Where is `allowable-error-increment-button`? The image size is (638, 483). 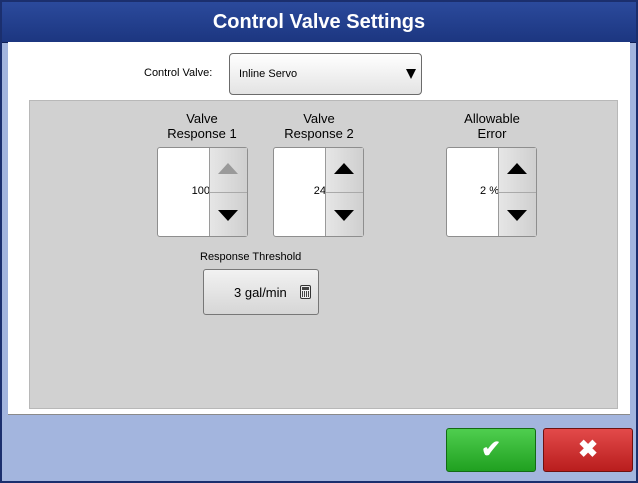 allowable-error-increment-button is located at coordinates (517, 170).